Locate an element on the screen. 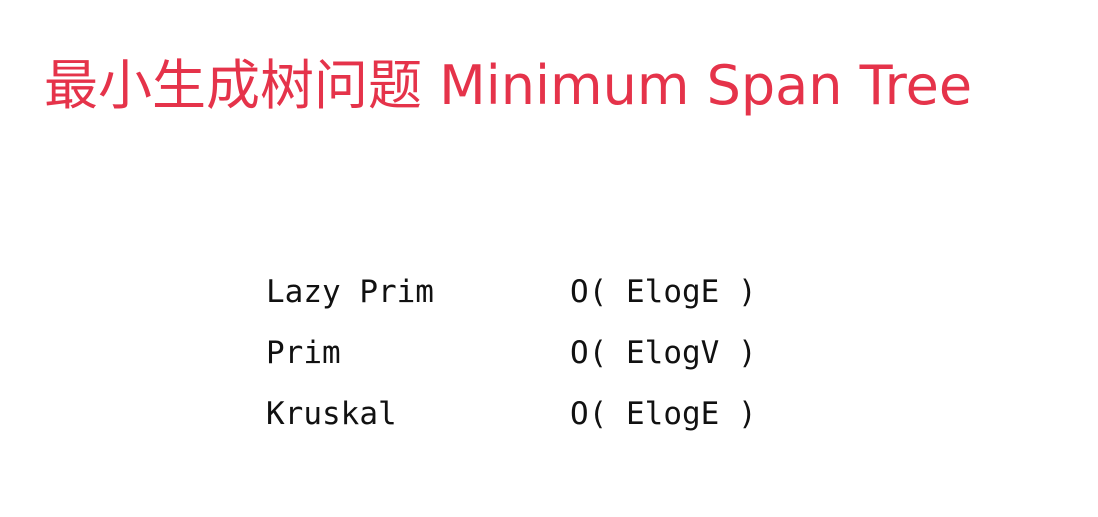 The width and height of the screenshot is (1098, 517). time-complexity: O( ElogV ) is located at coordinates (663, 353).